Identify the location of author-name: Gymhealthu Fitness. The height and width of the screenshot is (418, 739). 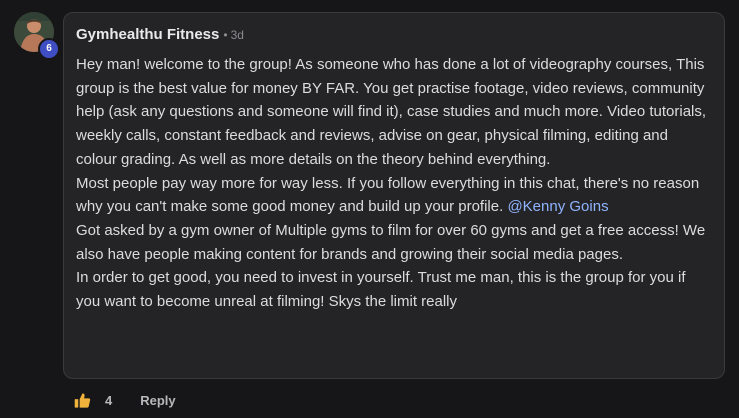
(147, 34).